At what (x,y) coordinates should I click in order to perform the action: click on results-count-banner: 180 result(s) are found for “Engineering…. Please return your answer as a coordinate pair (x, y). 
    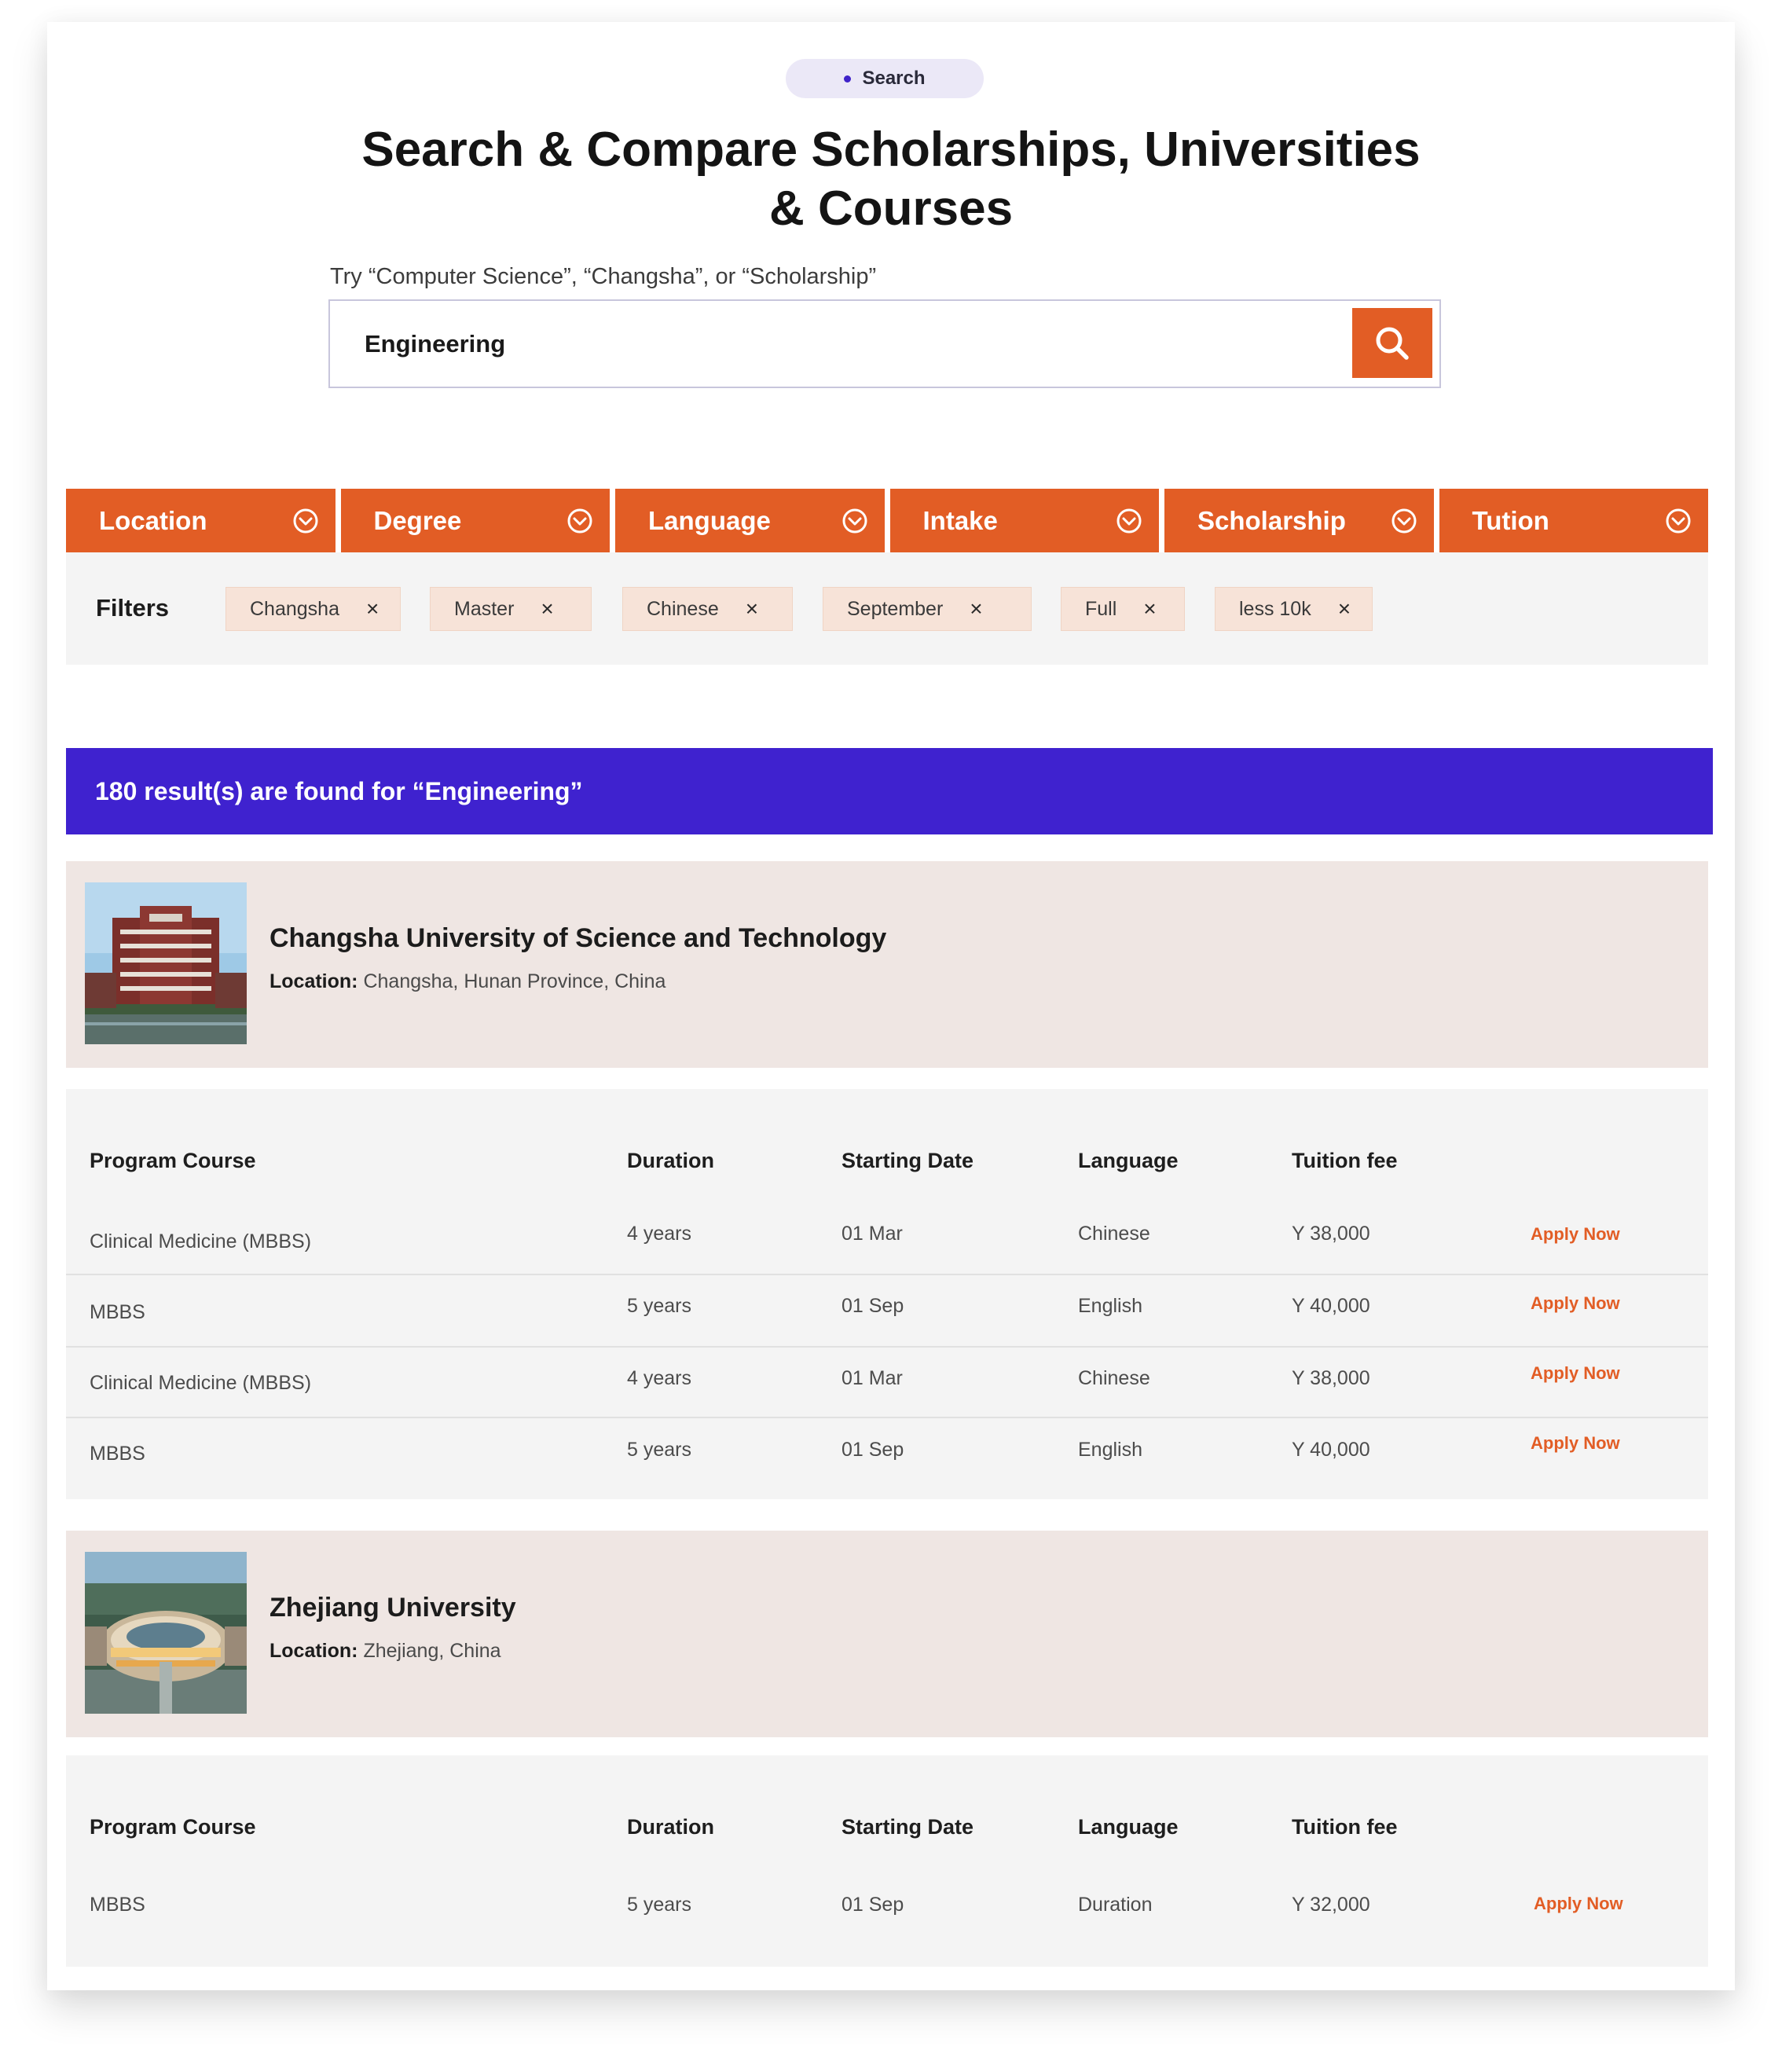
    Looking at the image, I should click on (889, 791).